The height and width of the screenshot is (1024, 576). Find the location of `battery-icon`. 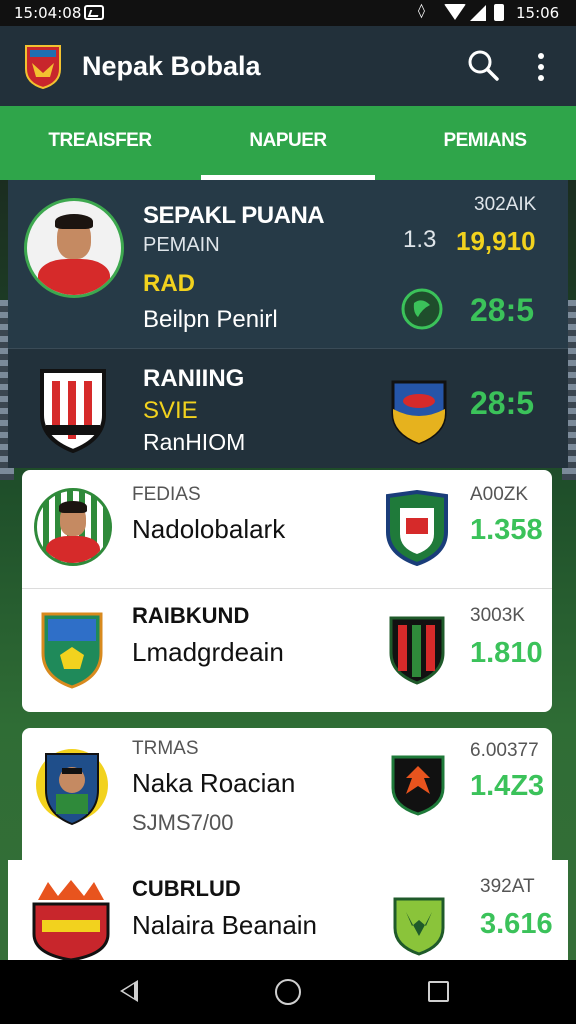

battery-icon is located at coordinates (499, 12).